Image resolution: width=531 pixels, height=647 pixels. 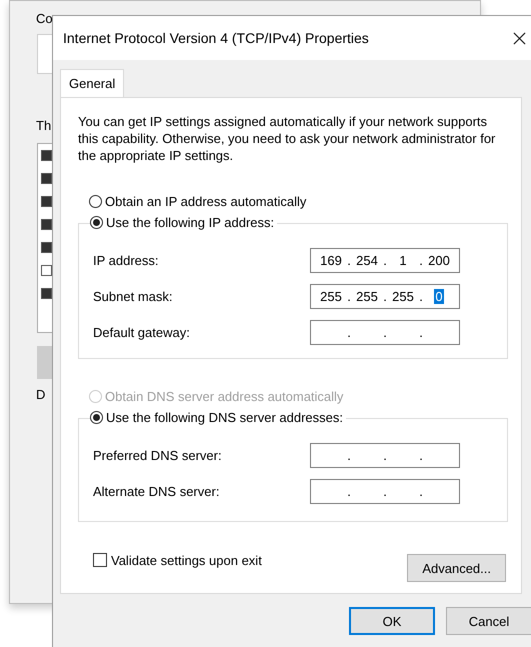 What do you see at coordinates (156, 491) in the screenshot?
I see `field-label: Alternate DNS server:` at bounding box center [156, 491].